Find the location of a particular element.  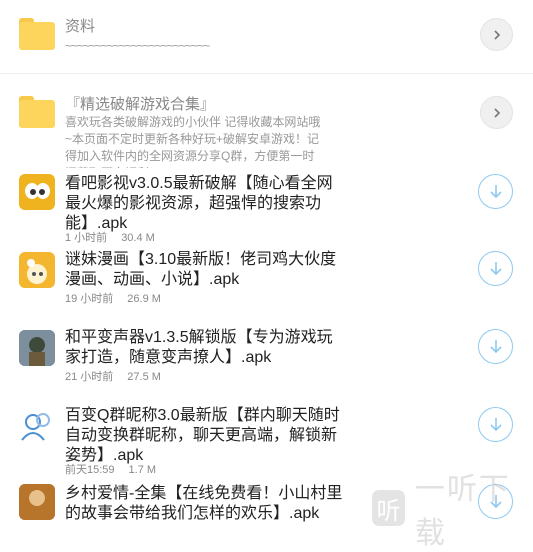

watermark-glyph: 听 is located at coordinates (388, 508).